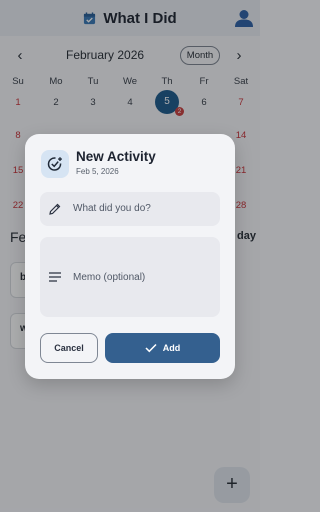 This screenshot has height=512, width=320. I want to click on activity-input: What did you do?, so click(130, 209).